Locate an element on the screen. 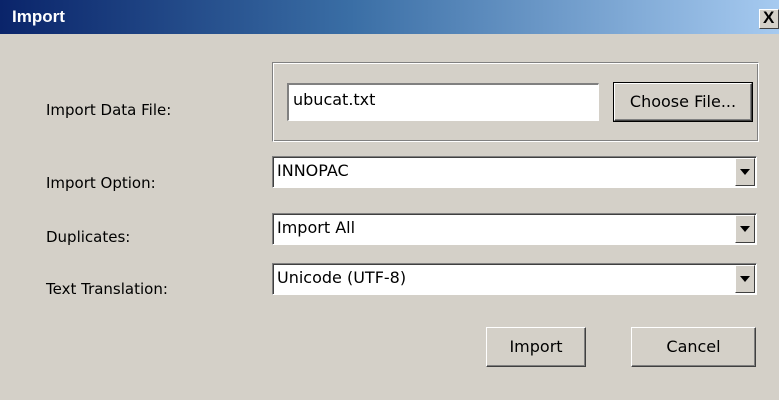 This screenshot has height=400, width=779. duplicates-value: Import All is located at coordinates (316, 227).